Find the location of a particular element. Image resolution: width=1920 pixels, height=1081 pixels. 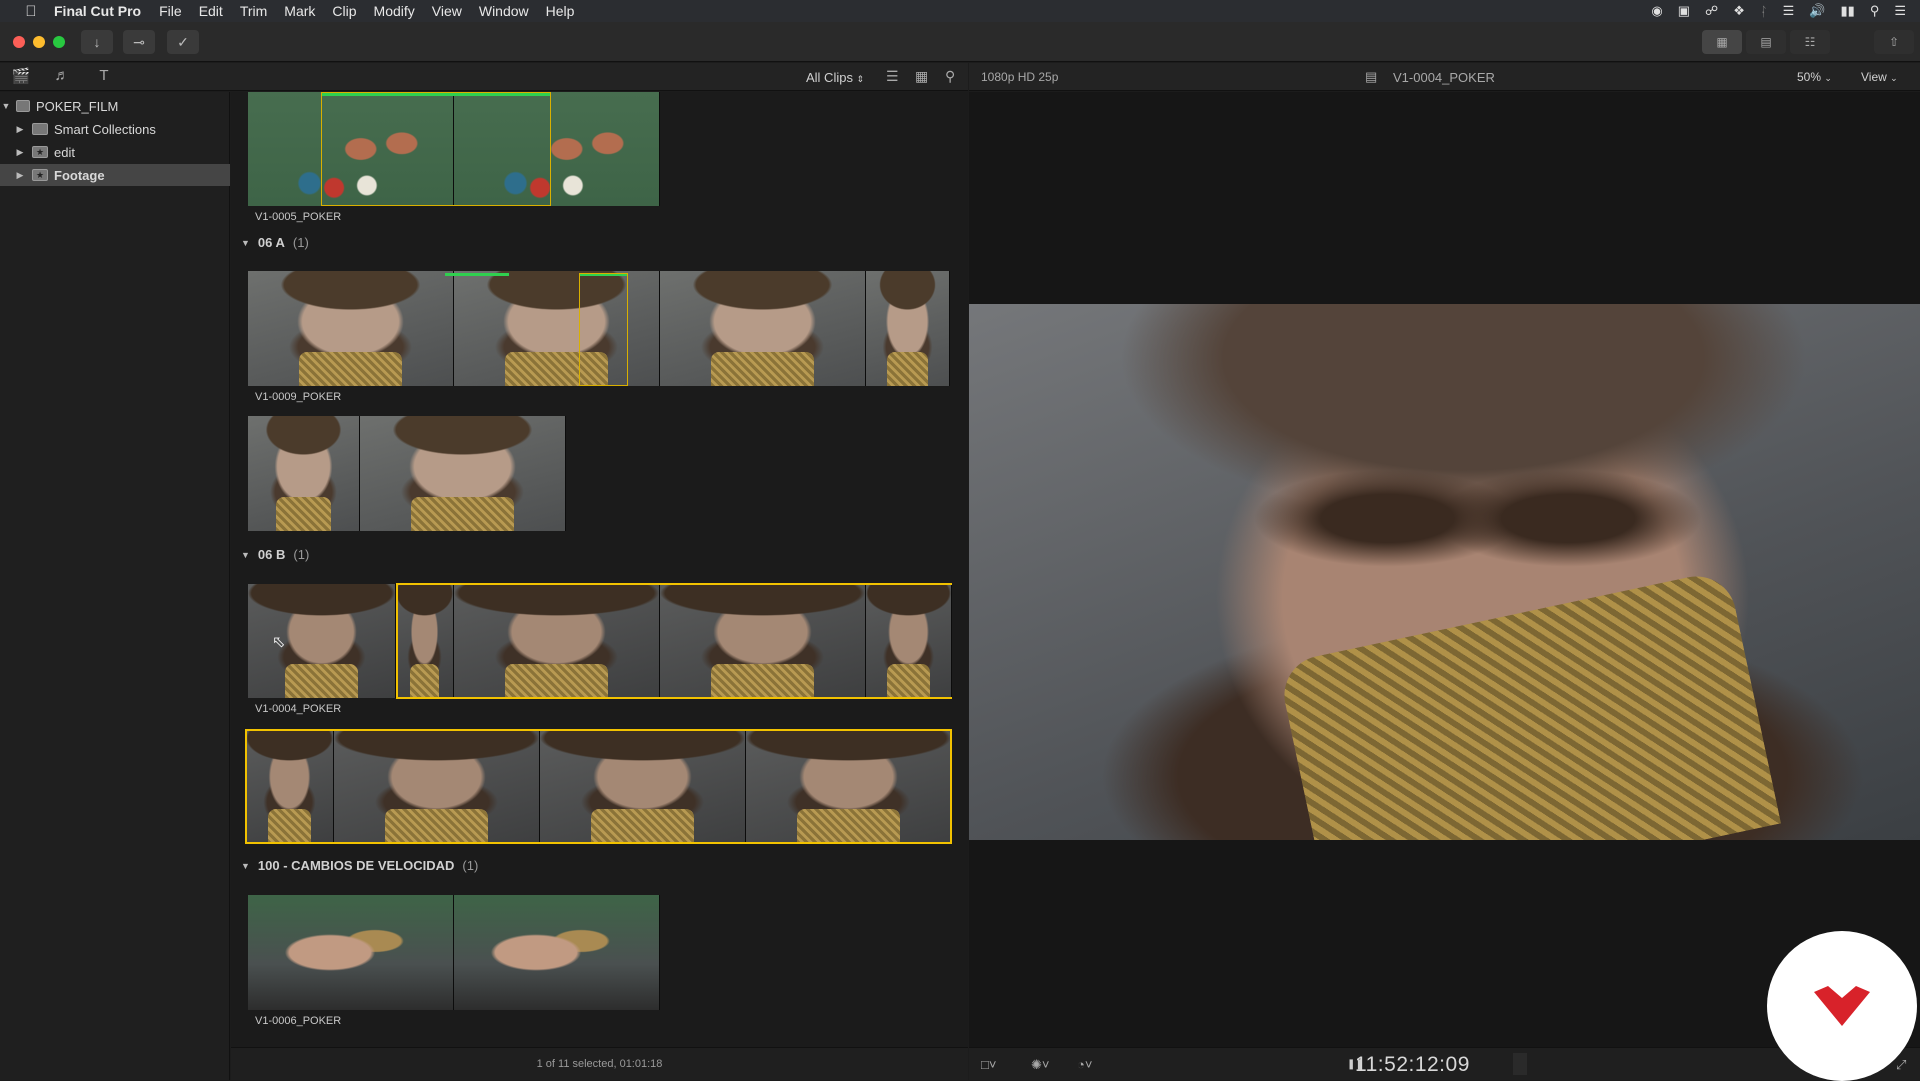

menu-edit: Edit is located at coordinates (211, 11).